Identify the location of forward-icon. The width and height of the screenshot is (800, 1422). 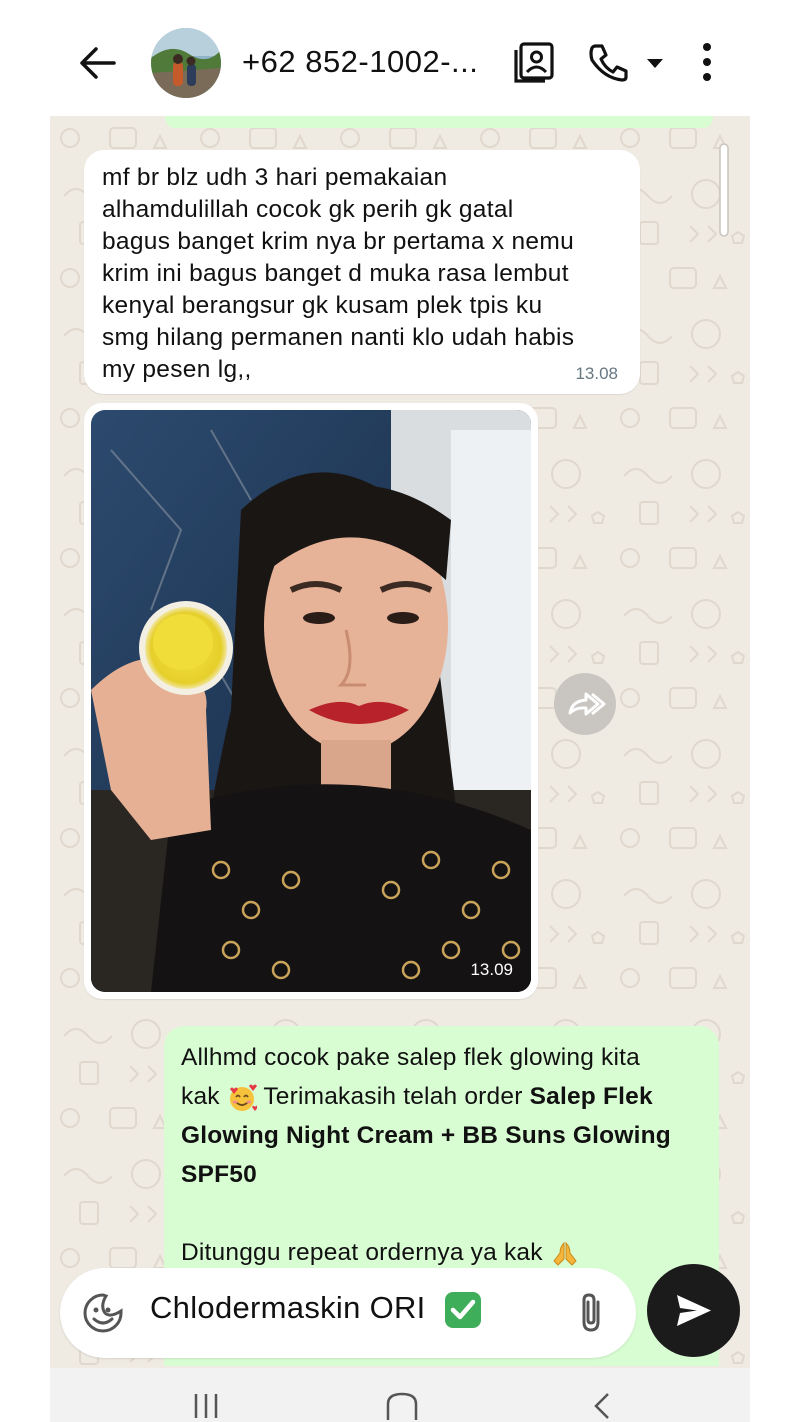
(587, 704).